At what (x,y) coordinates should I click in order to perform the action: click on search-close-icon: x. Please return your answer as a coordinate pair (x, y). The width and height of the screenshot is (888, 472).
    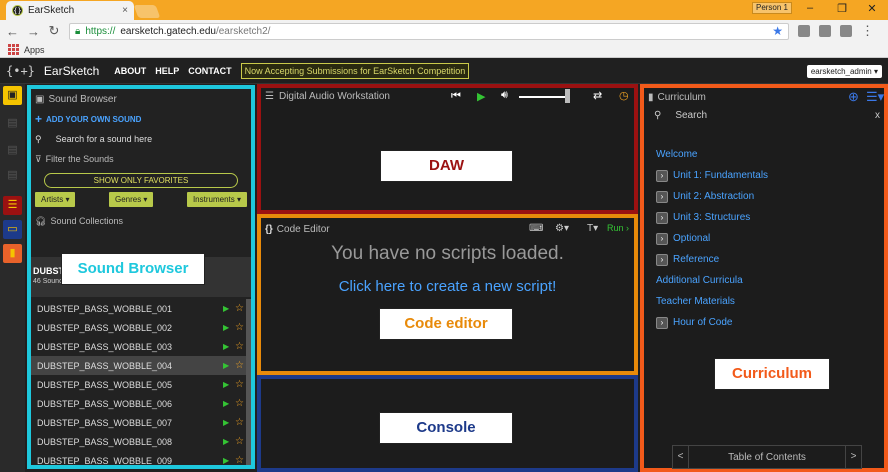
    Looking at the image, I should click on (877, 115).